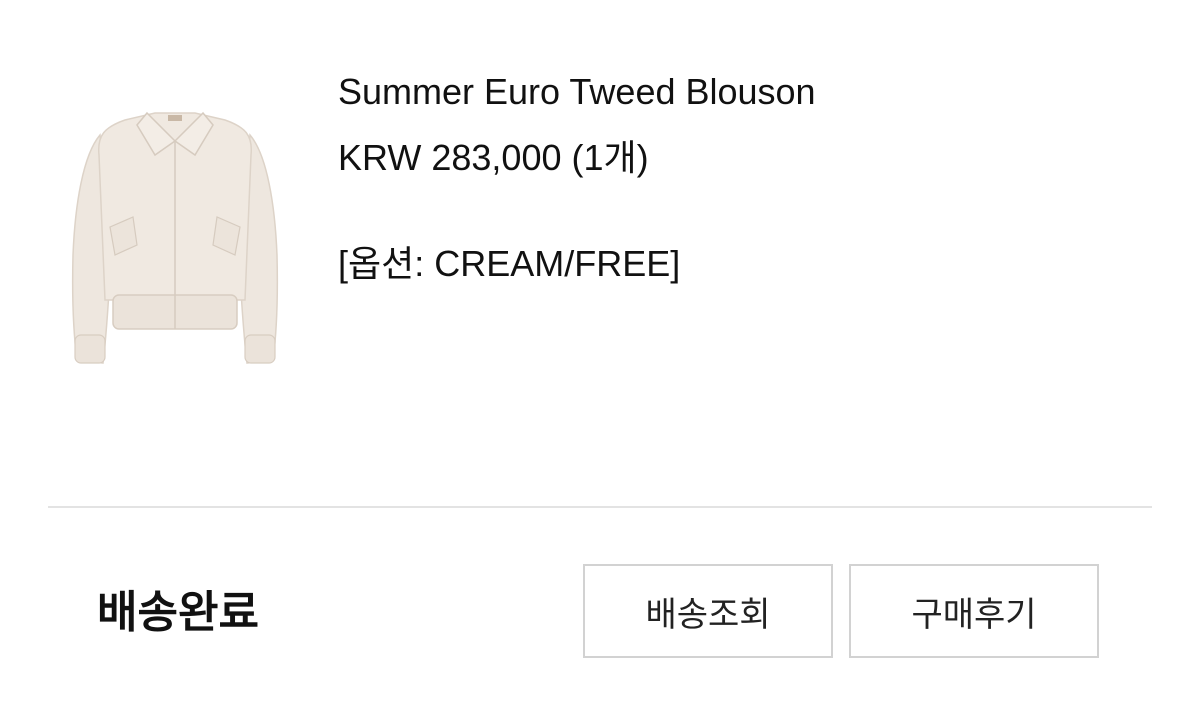 Image resolution: width=1200 pixels, height=705 pixels. I want to click on track-shipment-button: 배송조회, so click(708, 611).